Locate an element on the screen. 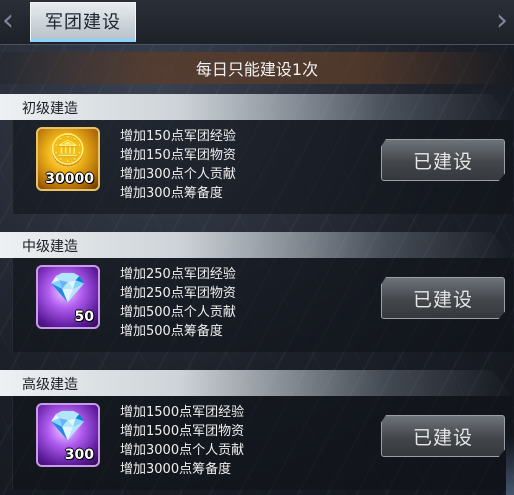 The width and height of the screenshot is (514, 495). tab-legion-construction: 军团建设 is located at coordinates (83, 22).